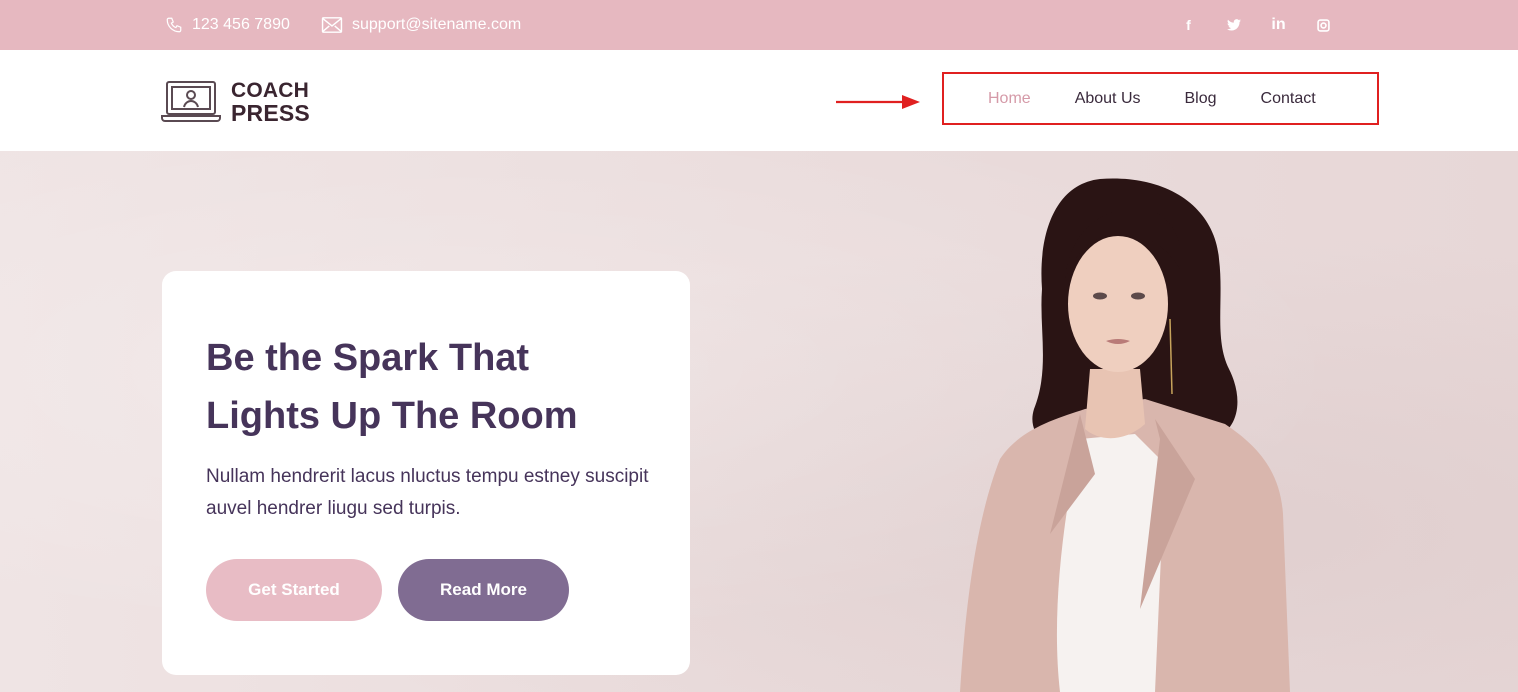  What do you see at coordinates (332, 25) in the screenshot?
I see `mail-icon` at bounding box center [332, 25].